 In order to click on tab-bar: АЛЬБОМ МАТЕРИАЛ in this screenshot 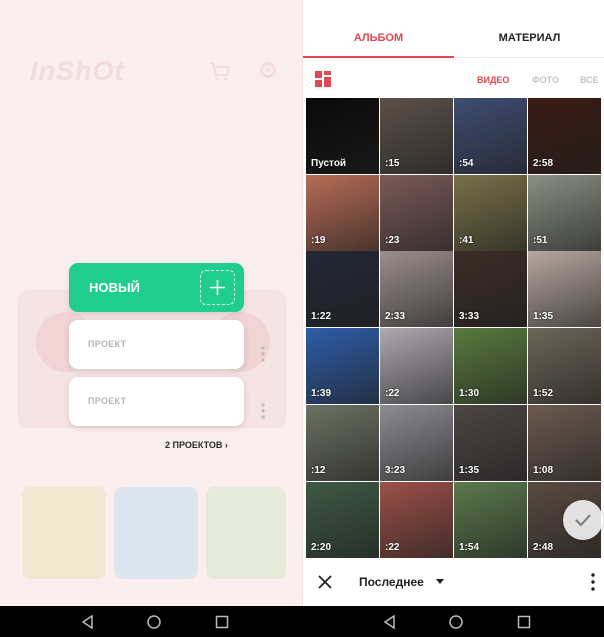, I will do `click(453, 29)`.